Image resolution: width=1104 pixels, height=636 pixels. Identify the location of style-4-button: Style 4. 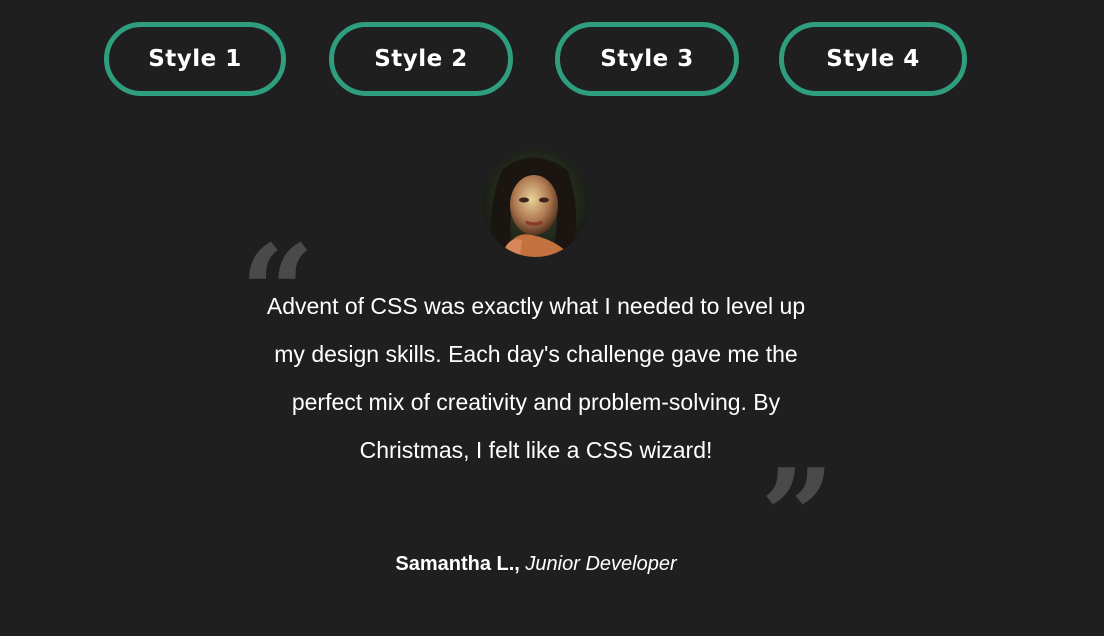
(873, 59).